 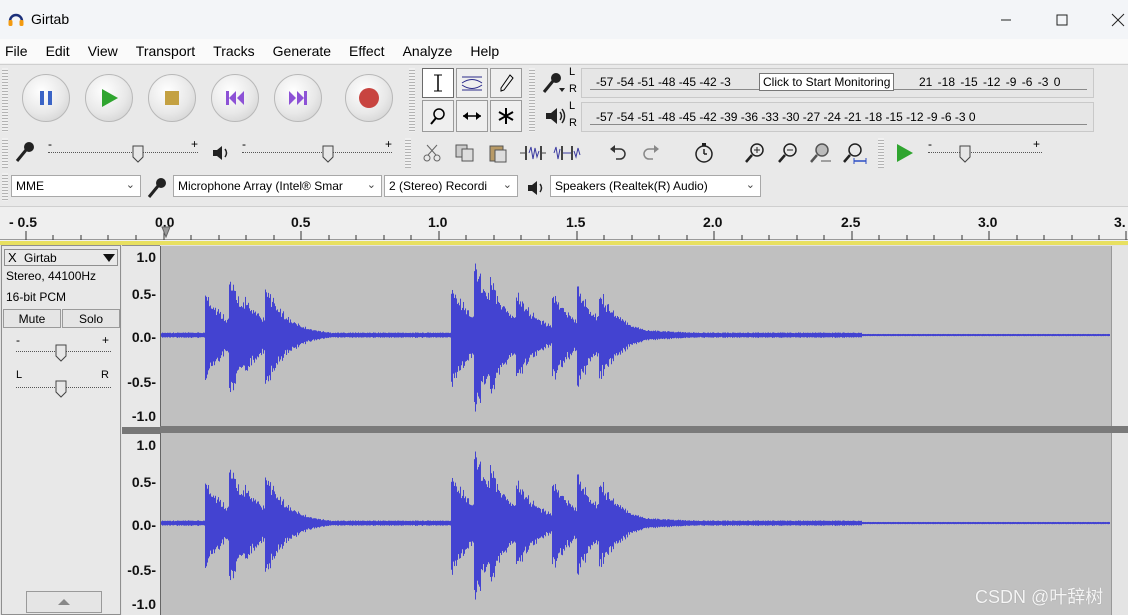 I want to click on title-bar: Girtab, so click(x=564, y=19).